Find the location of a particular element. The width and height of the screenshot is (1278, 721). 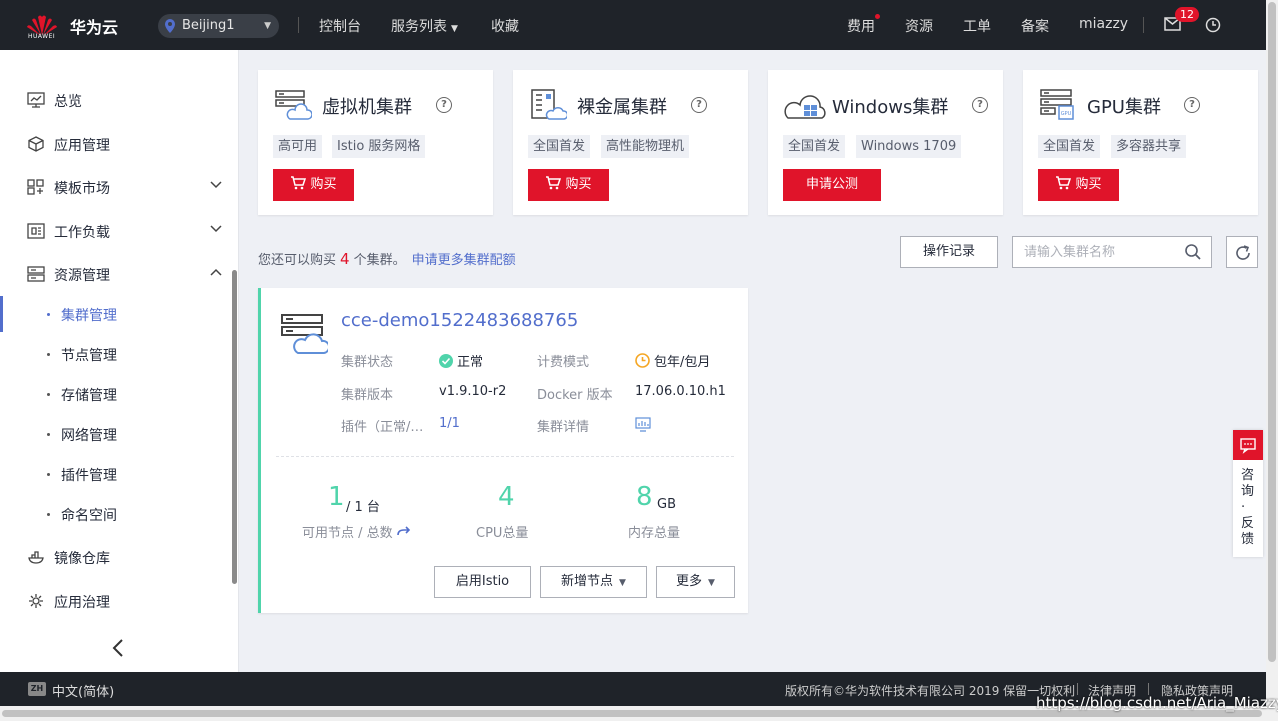

more-button: 更多 ▼ is located at coordinates (695, 582).